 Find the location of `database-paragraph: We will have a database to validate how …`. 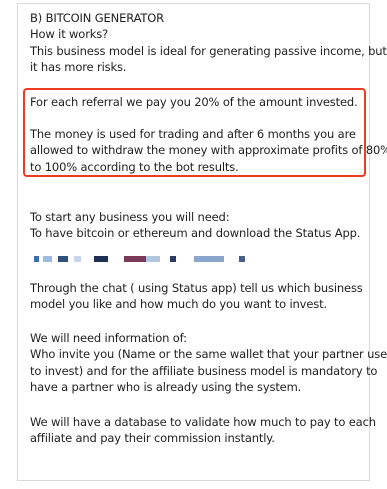

database-paragraph: We will have a database to validate how … is located at coordinates (203, 430).